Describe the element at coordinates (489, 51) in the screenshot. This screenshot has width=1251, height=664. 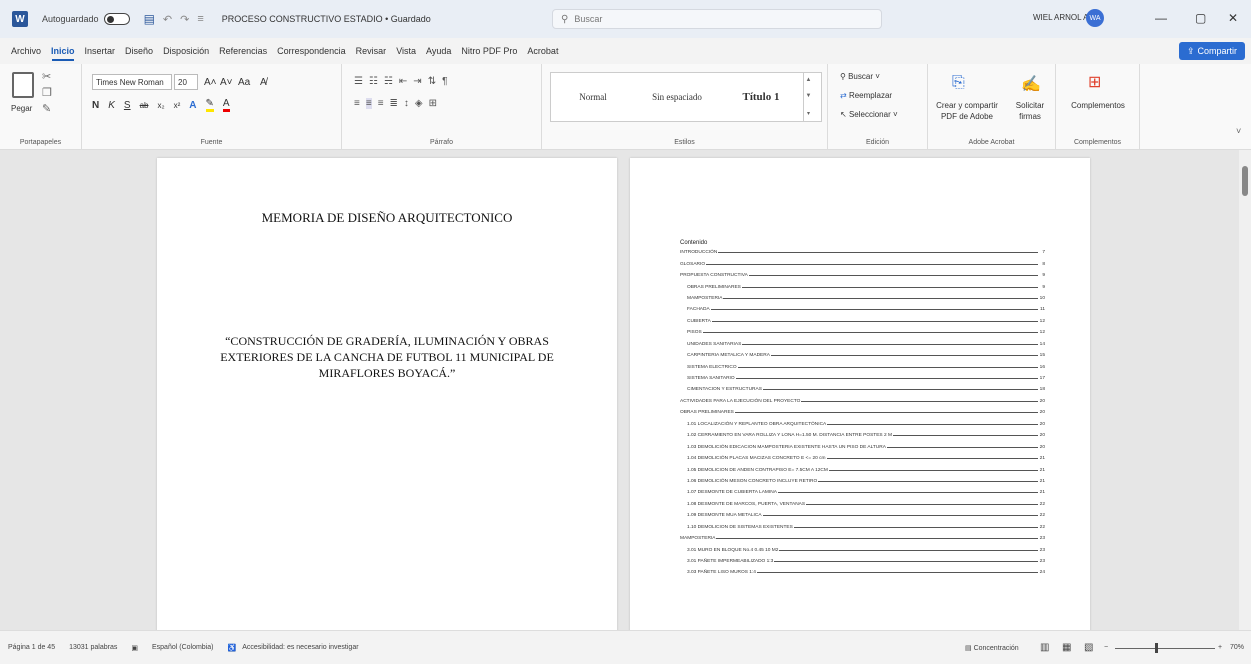
I see `tab-nitro-pdf: Nitro PDF Pro` at that location.